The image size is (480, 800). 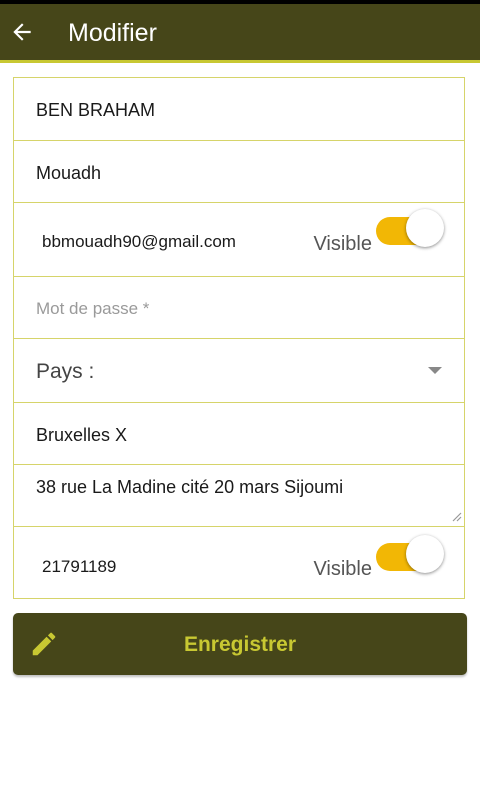 I want to click on first-name-value: Mouadh, so click(x=69, y=173).